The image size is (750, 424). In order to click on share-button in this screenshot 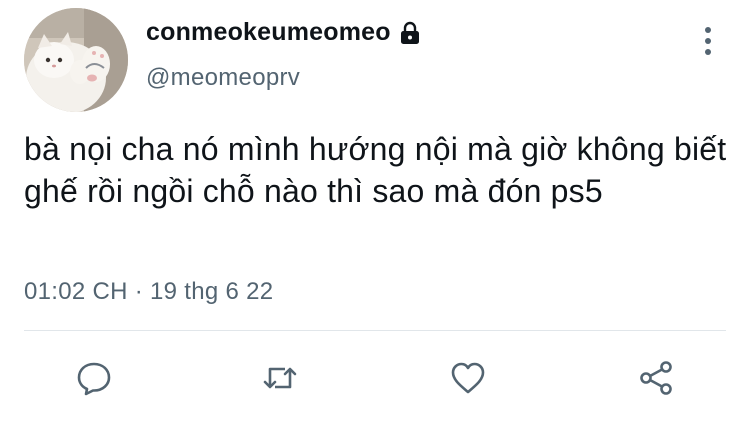, I will do `click(656, 378)`.